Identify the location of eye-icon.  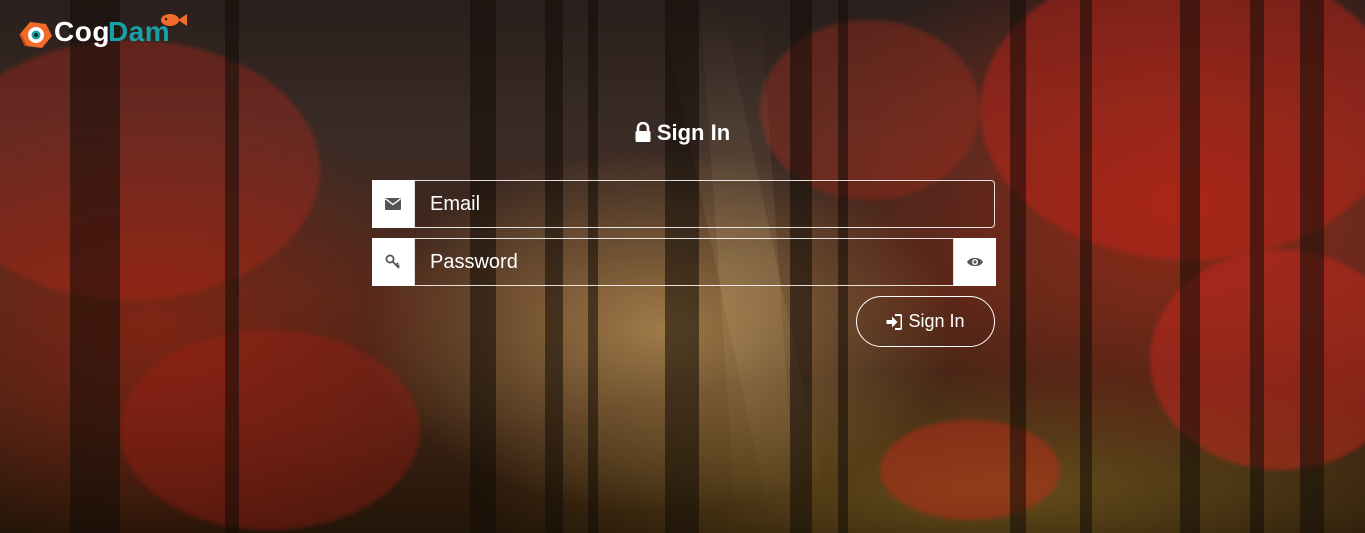
(975, 262).